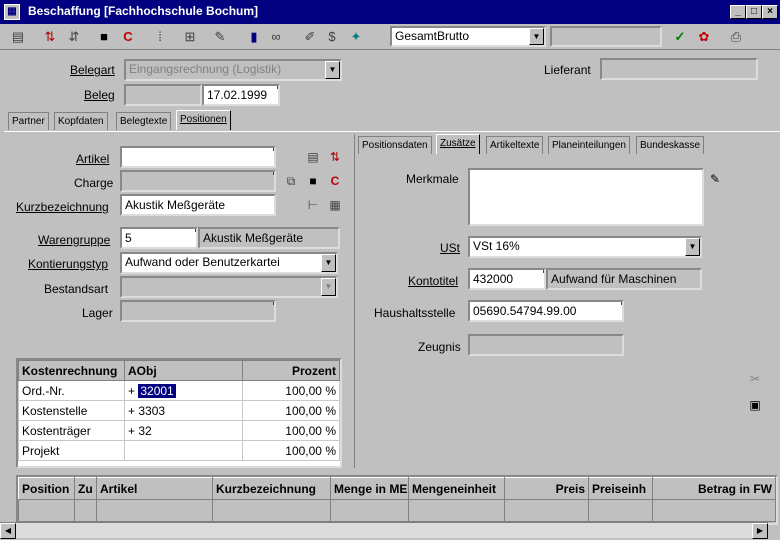 The image size is (780, 540). Describe the element at coordinates (680, 37) in the screenshot. I see `checkmark-icon: ✓` at that location.